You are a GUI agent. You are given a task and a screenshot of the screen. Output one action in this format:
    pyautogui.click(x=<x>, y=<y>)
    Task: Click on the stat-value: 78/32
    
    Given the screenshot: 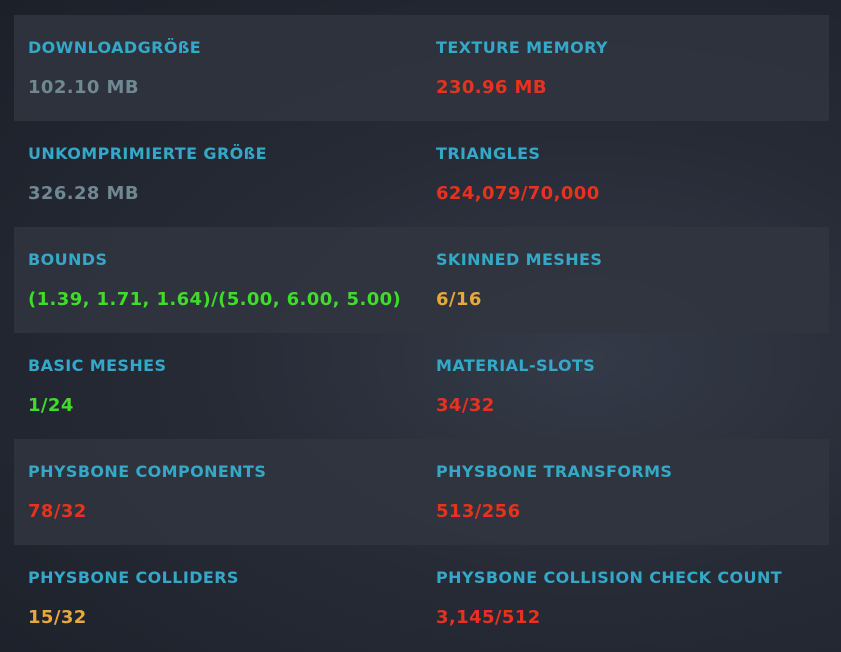 What is the action you would take?
    pyautogui.click(x=57, y=511)
    